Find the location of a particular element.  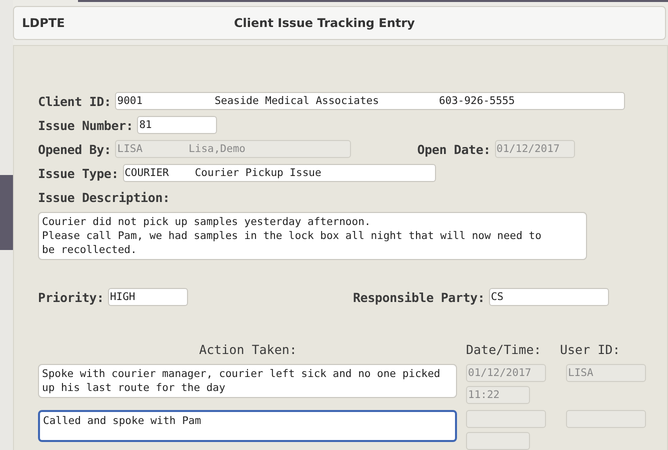

column-header: User ID: is located at coordinates (591, 349).